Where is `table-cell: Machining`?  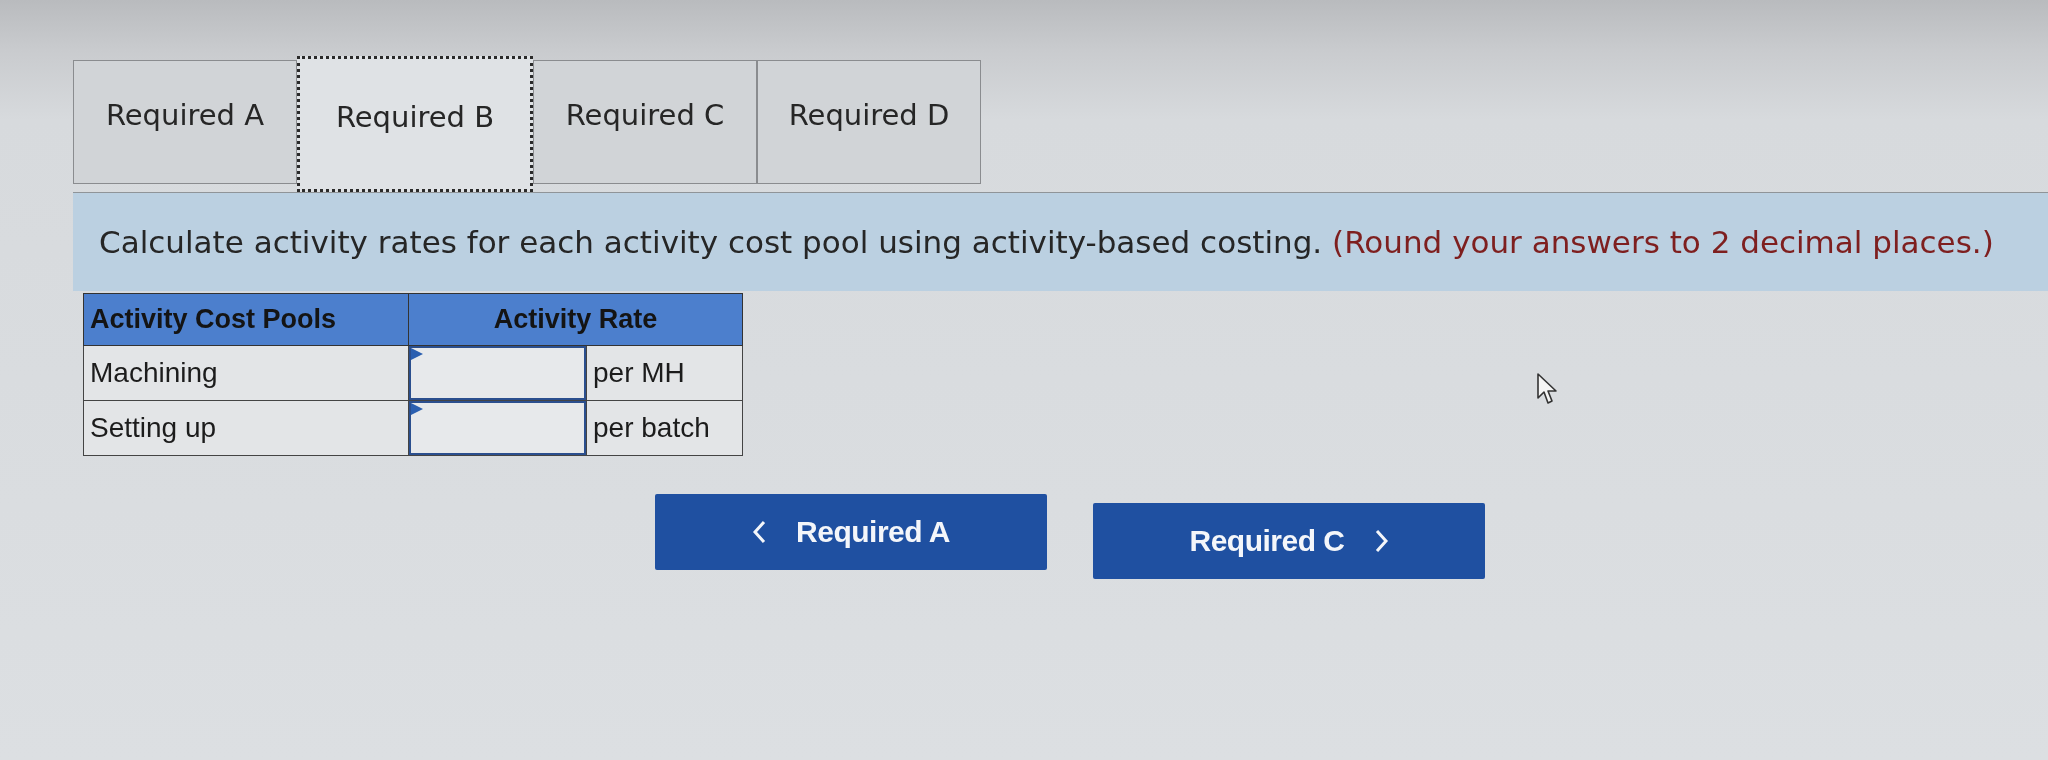
table-cell: Machining is located at coordinates (246, 373).